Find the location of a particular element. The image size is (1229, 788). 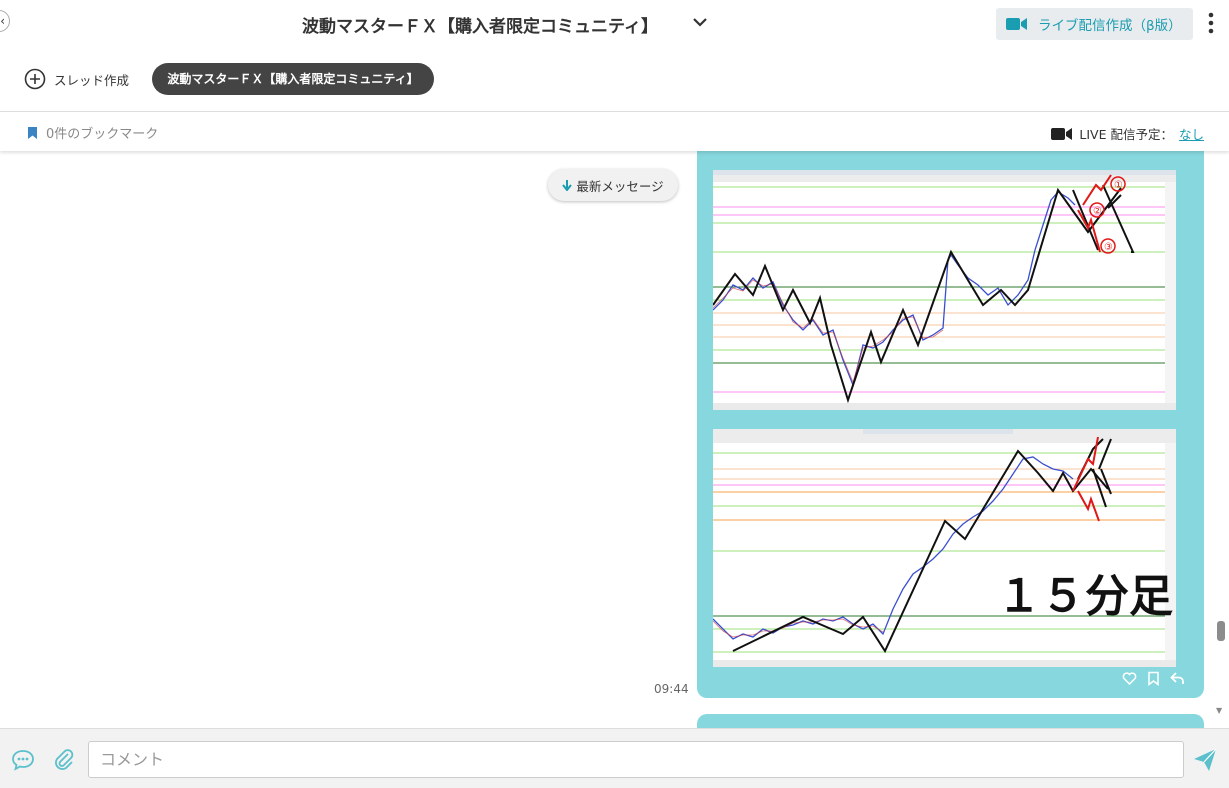

bookmark-bar: 0件のブックマーク LIVE 配信予定： なし is located at coordinates (614, 132).